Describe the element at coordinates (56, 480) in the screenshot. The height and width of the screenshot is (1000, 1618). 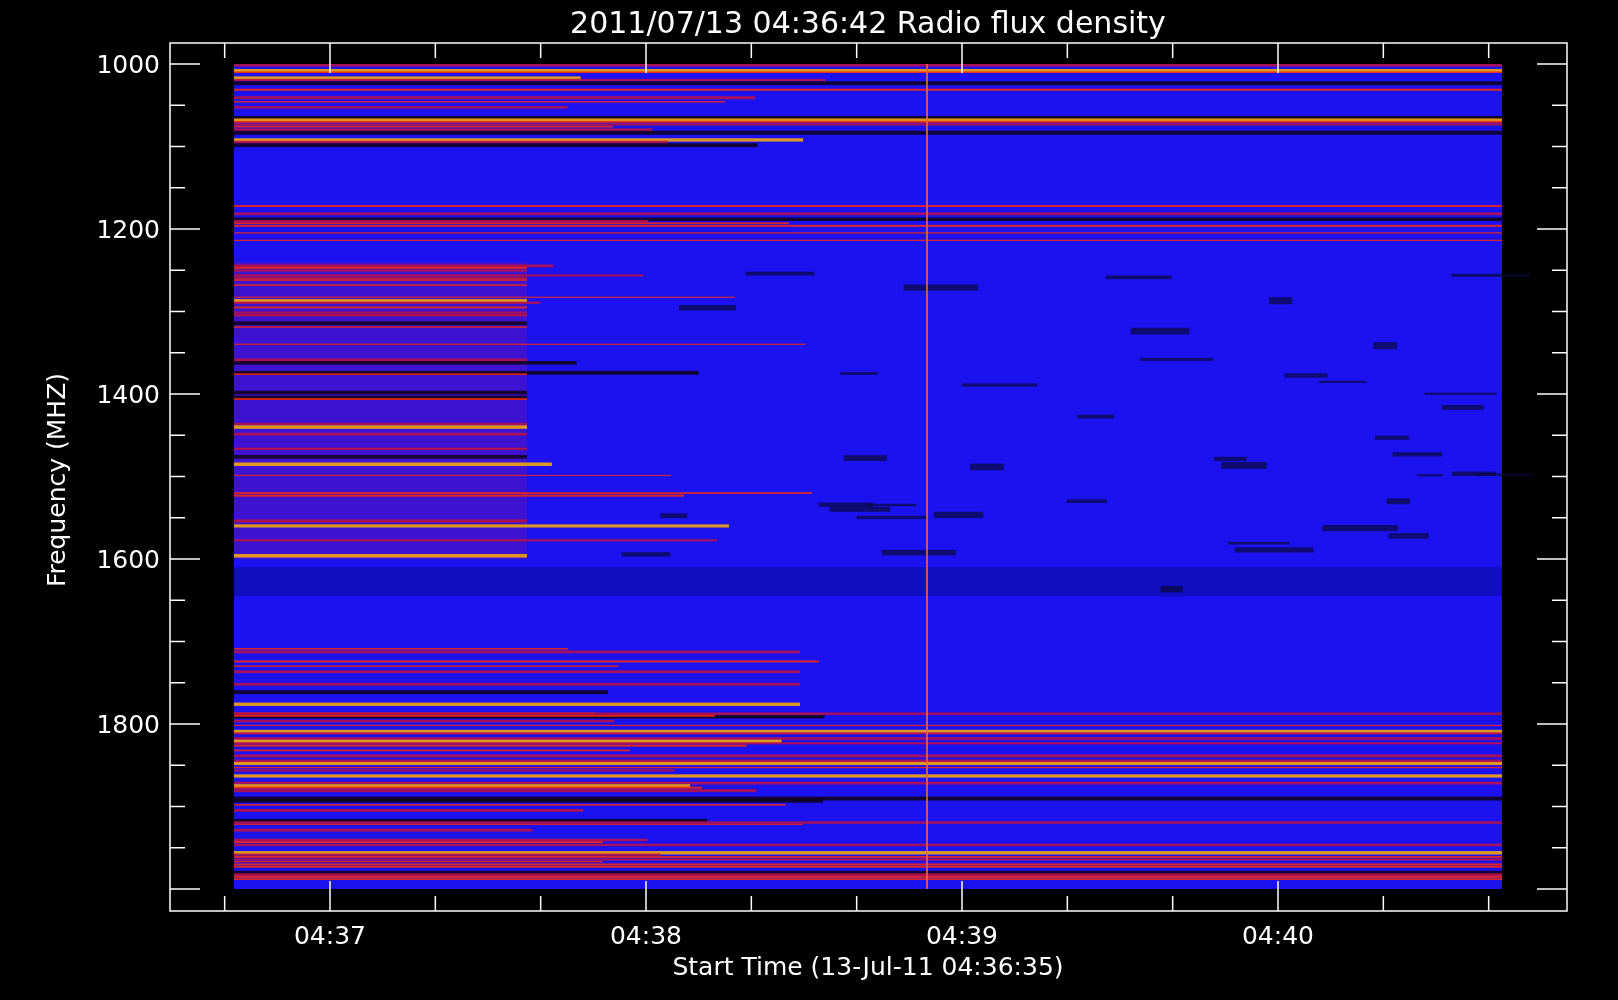
I see `y-axis-title: Frequency (MHZ)` at that location.